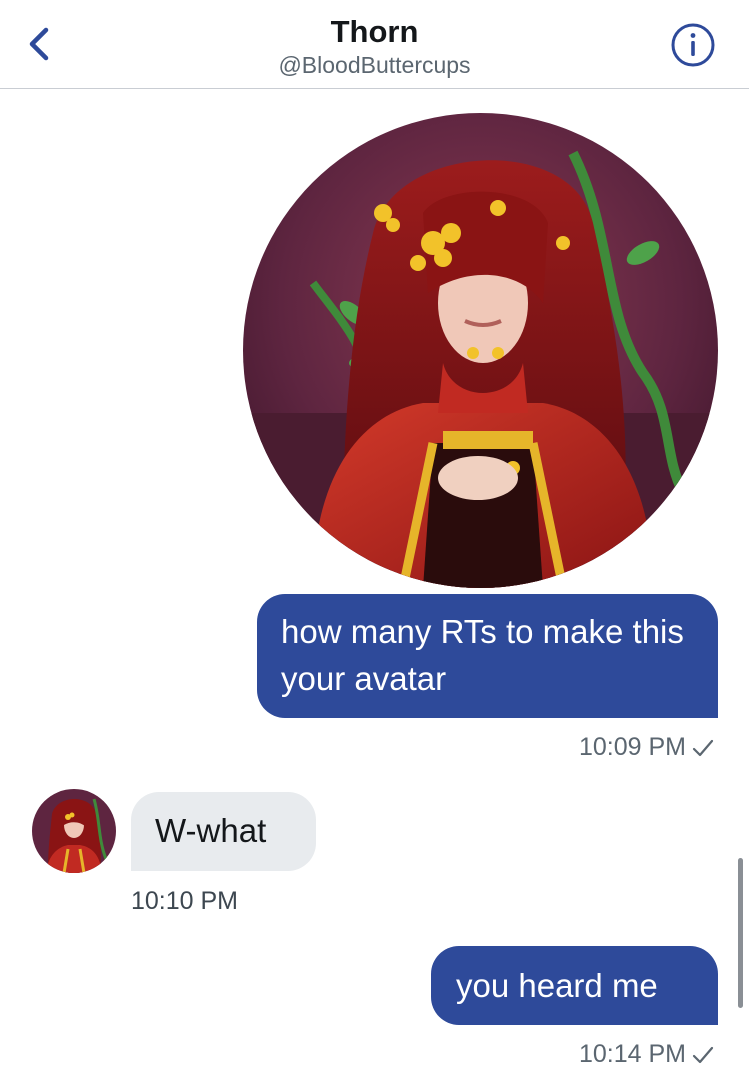 The image size is (749, 1077). I want to click on outgoing-message-bubble: how many RTs to make this your avatar, so click(487, 656).